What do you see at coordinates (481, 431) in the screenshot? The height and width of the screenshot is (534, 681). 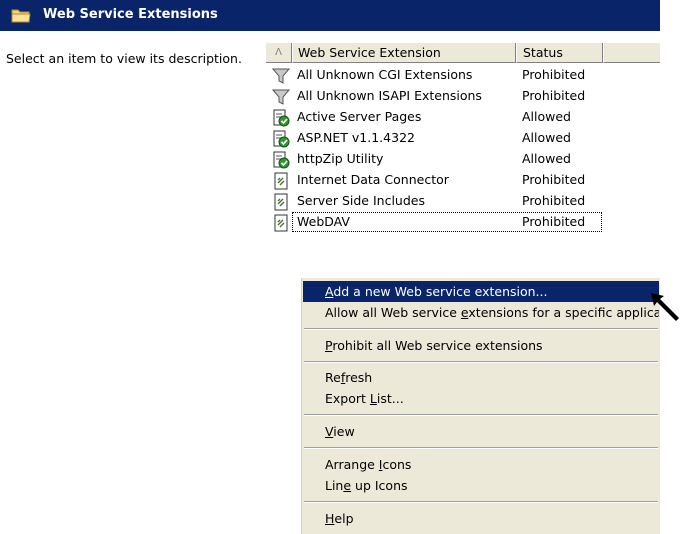 I see `menu-item-view: View` at bounding box center [481, 431].